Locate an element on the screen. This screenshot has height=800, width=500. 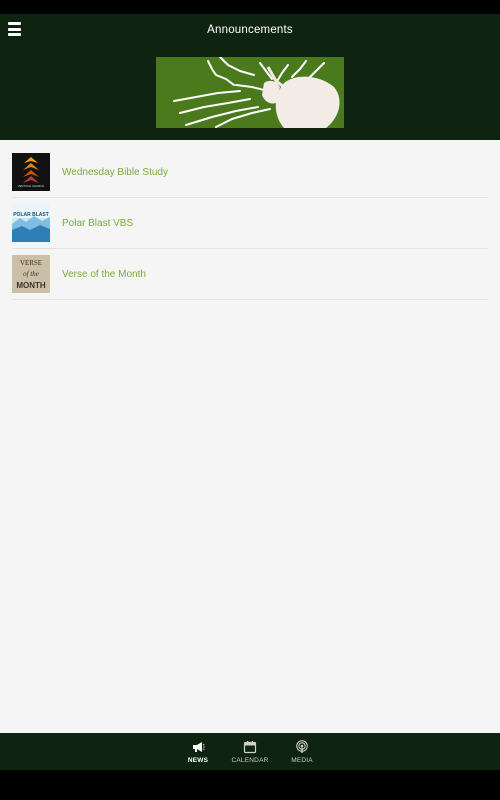
locust-logo is located at coordinates (250, 92).